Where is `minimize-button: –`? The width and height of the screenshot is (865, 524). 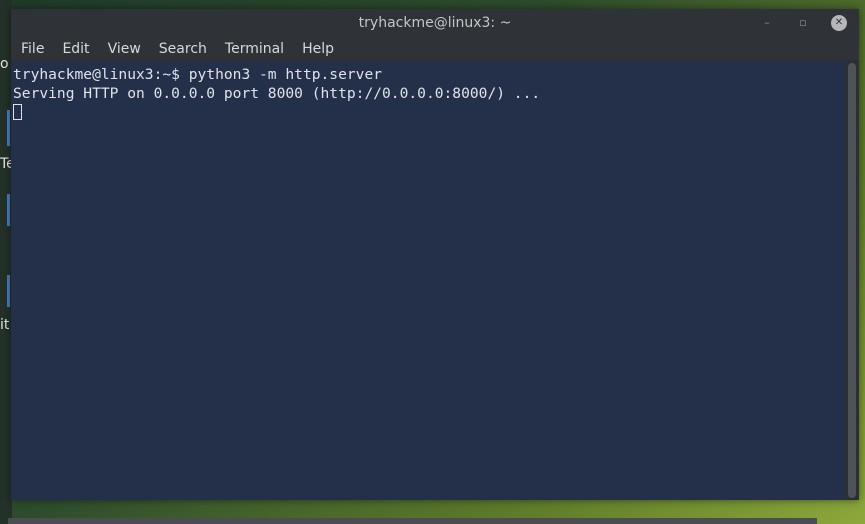
minimize-button: – is located at coordinates (767, 23).